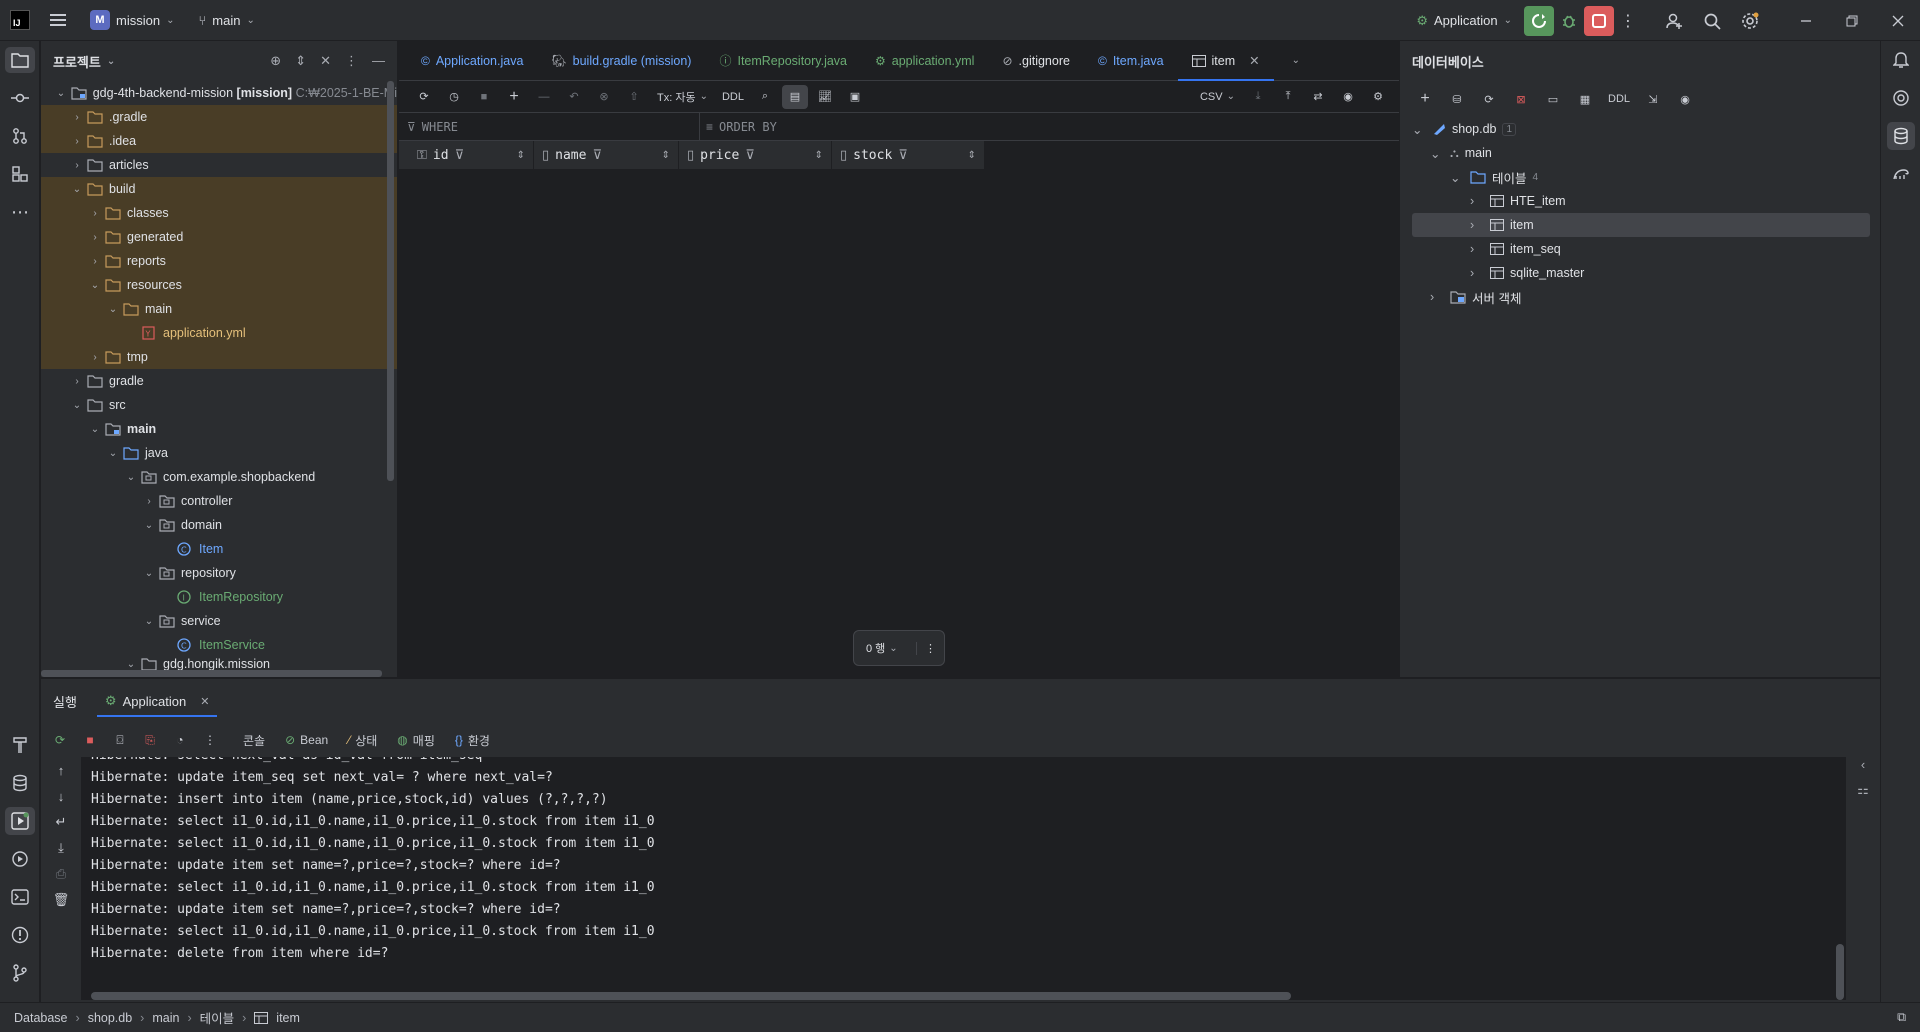 This screenshot has height=1032, width=1920. What do you see at coordinates (20, 212) in the screenshot?
I see `more-tools-icon: ⋯` at bounding box center [20, 212].